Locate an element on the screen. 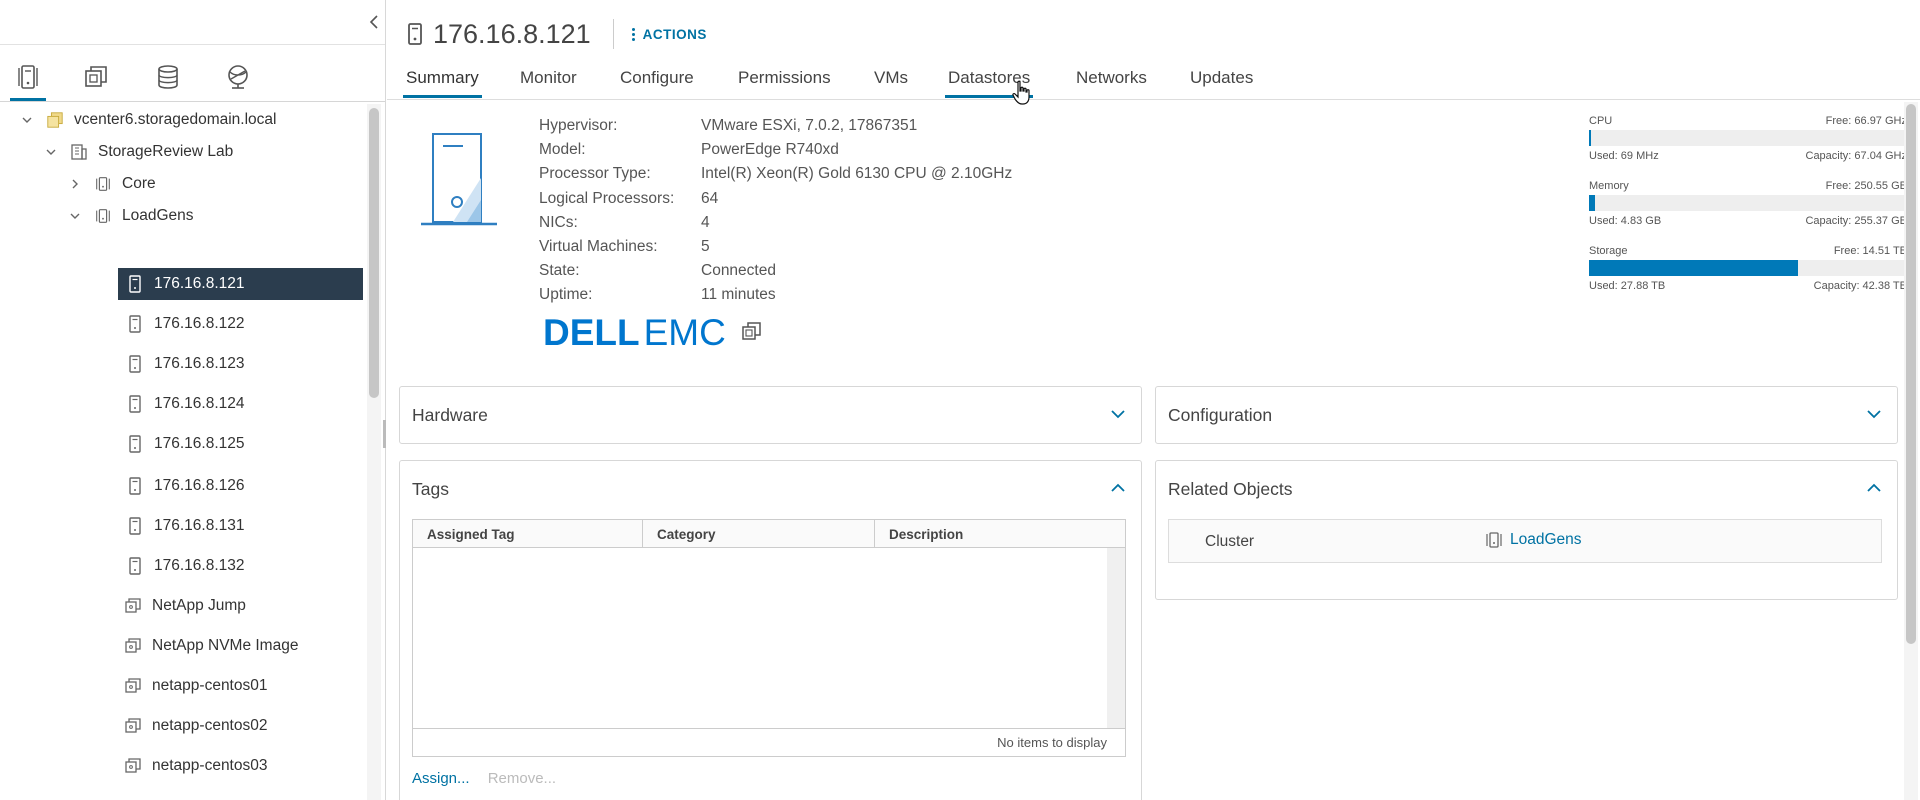 Image resolution: width=1920 pixels, height=800 pixels. property-key: Model: is located at coordinates (562, 150).